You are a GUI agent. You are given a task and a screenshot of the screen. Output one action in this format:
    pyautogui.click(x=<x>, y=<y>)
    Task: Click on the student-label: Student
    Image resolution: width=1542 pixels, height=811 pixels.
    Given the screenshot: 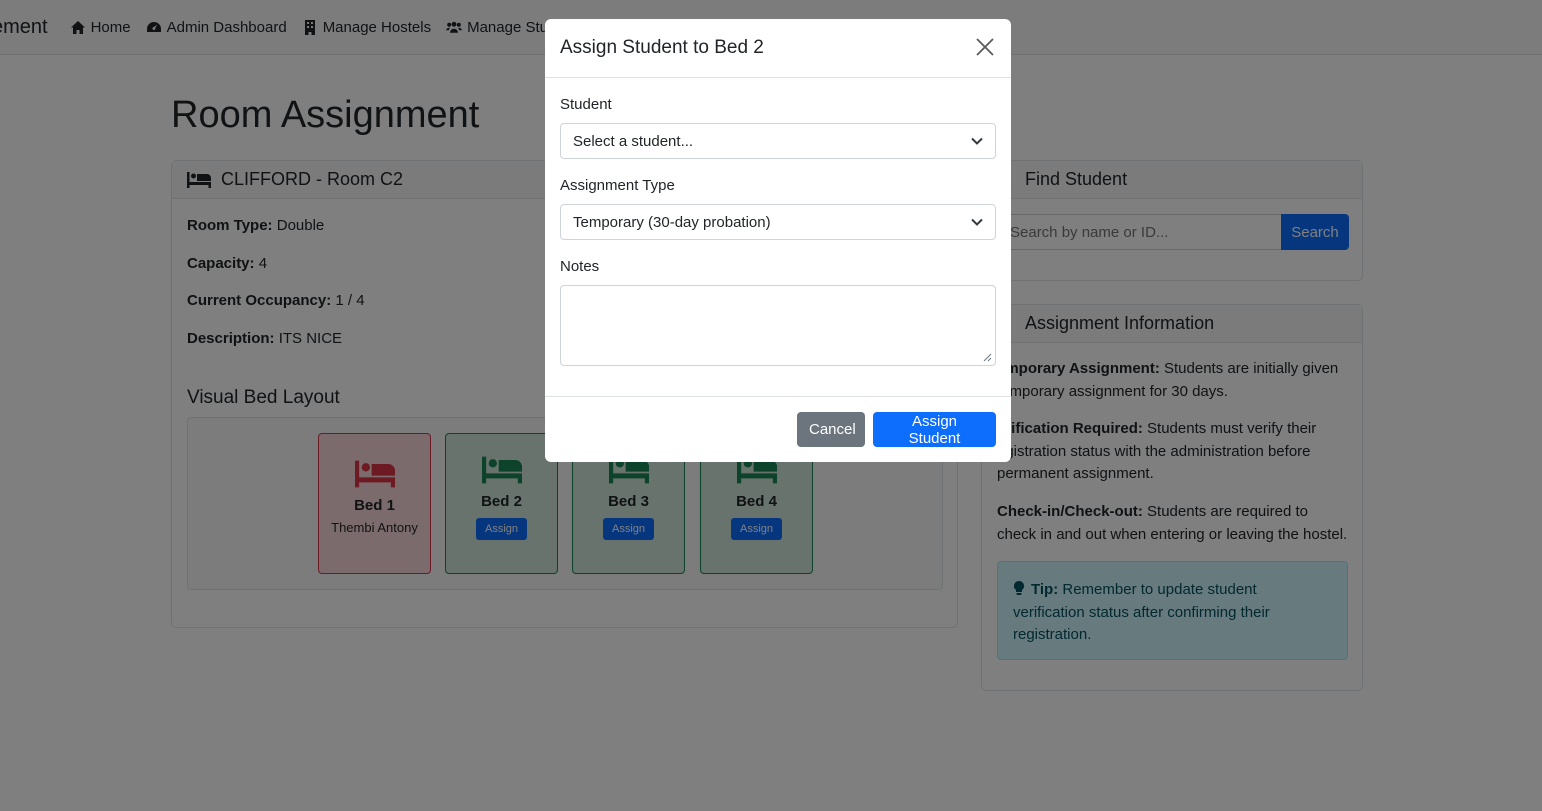 What is the action you would take?
    pyautogui.click(x=586, y=104)
    